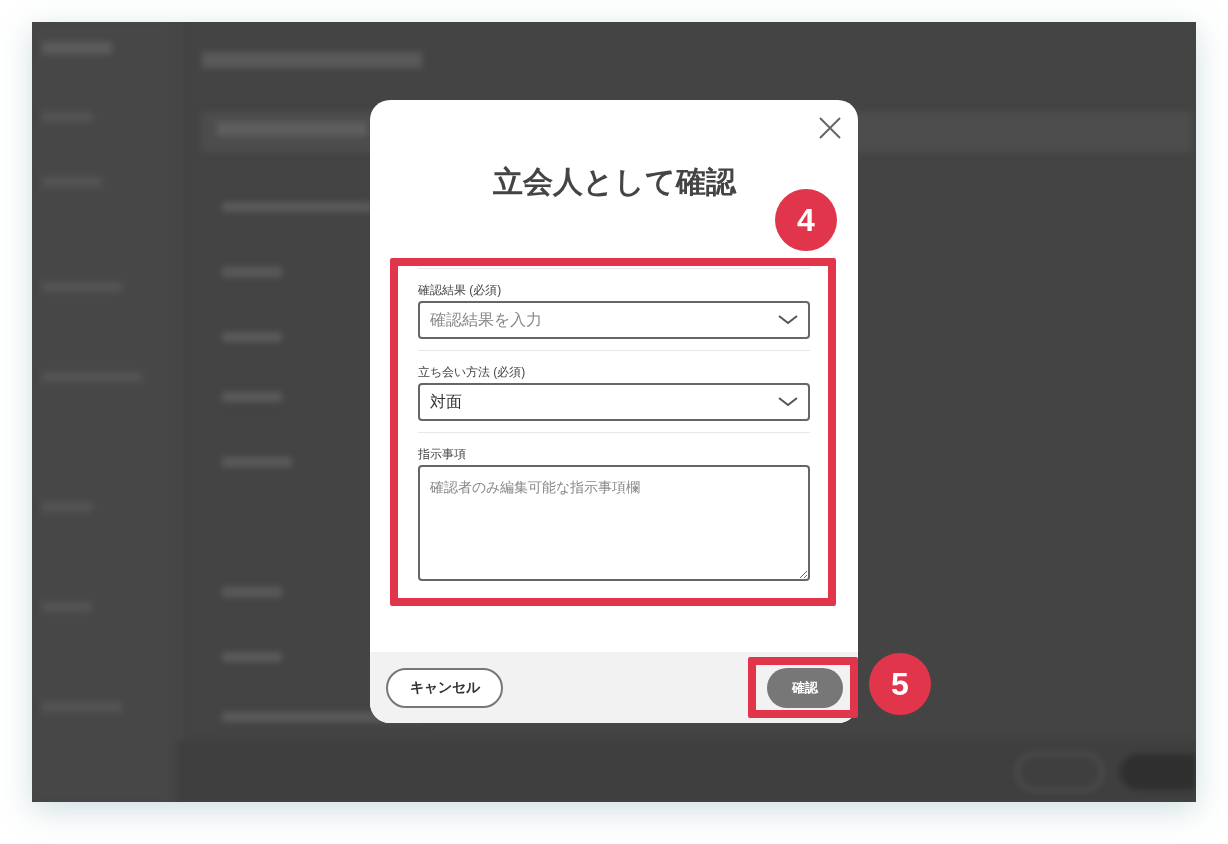  What do you see at coordinates (614, 523) in the screenshot?
I see `text-area: 確認者のみ編集可能な指示事項欄` at bounding box center [614, 523].